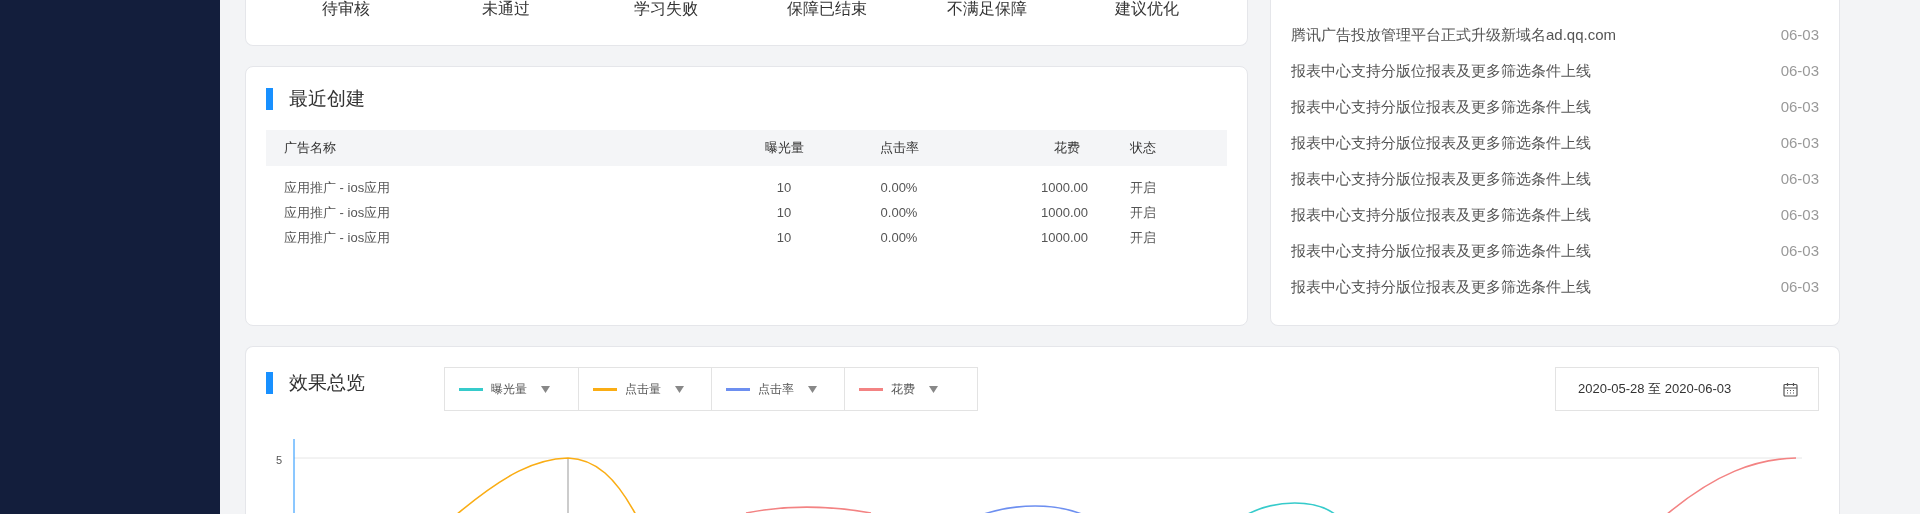 The width and height of the screenshot is (1920, 514). What do you see at coordinates (310, 147) in the screenshot?
I see `column-header: 广告名称` at bounding box center [310, 147].